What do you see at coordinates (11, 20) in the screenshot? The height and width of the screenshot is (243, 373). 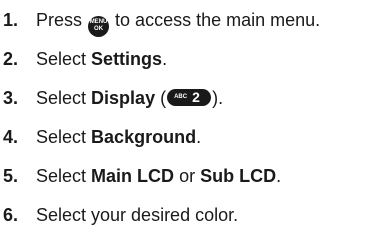 I see `step-number: 1.` at bounding box center [11, 20].